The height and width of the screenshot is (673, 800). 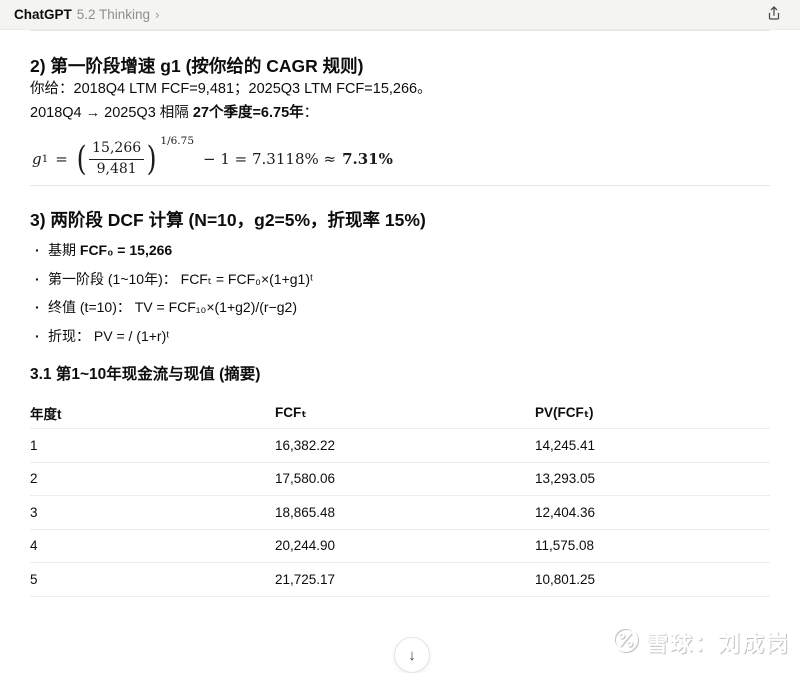 What do you see at coordinates (400, 513) in the screenshot?
I see `table-row: 3 18,865.48 12,404.36` at bounding box center [400, 513].